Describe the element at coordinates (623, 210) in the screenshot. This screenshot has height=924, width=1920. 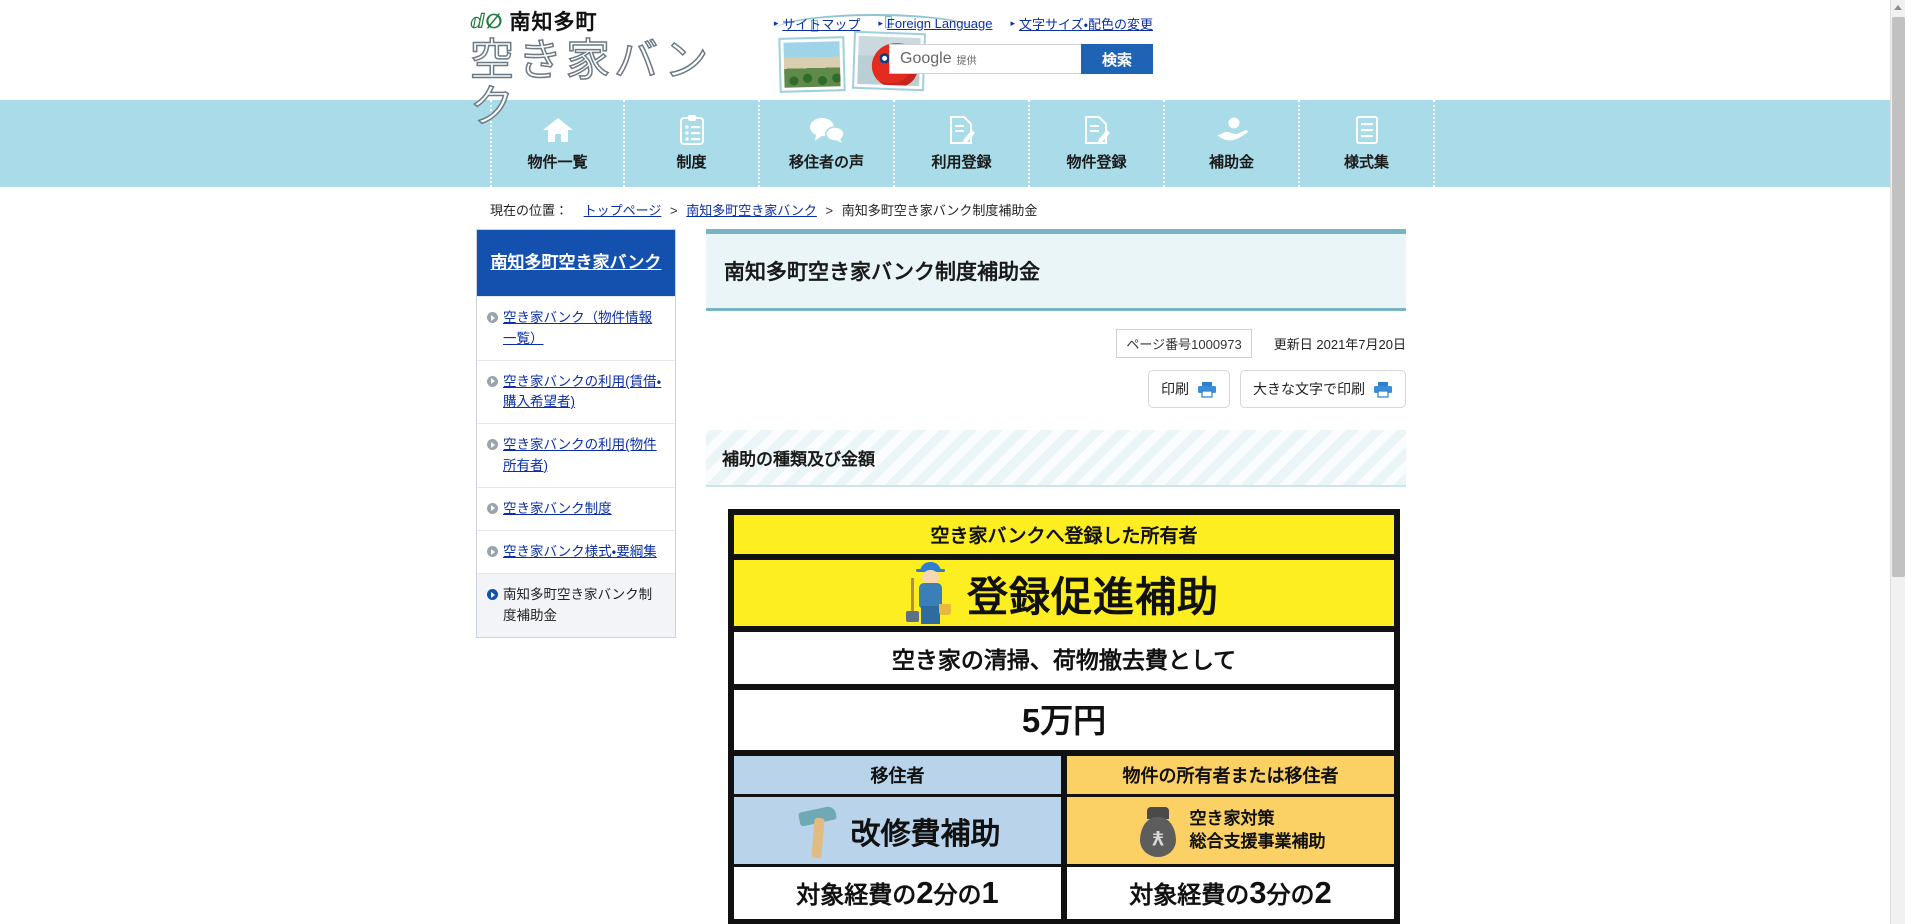
I see `breadcrumb-item-top: トップページ` at that location.